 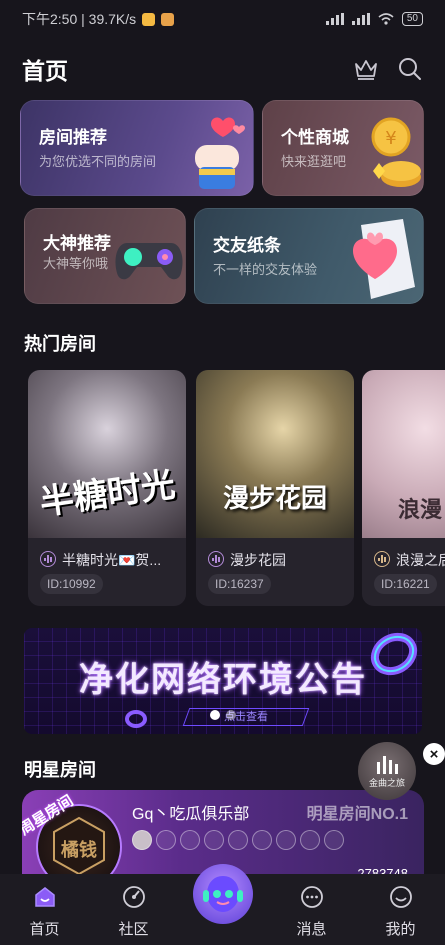 What do you see at coordinates (309, 256) in the screenshot?
I see `friend-note-card: 交友纸条 不一样的交友体验` at bounding box center [309, 256].